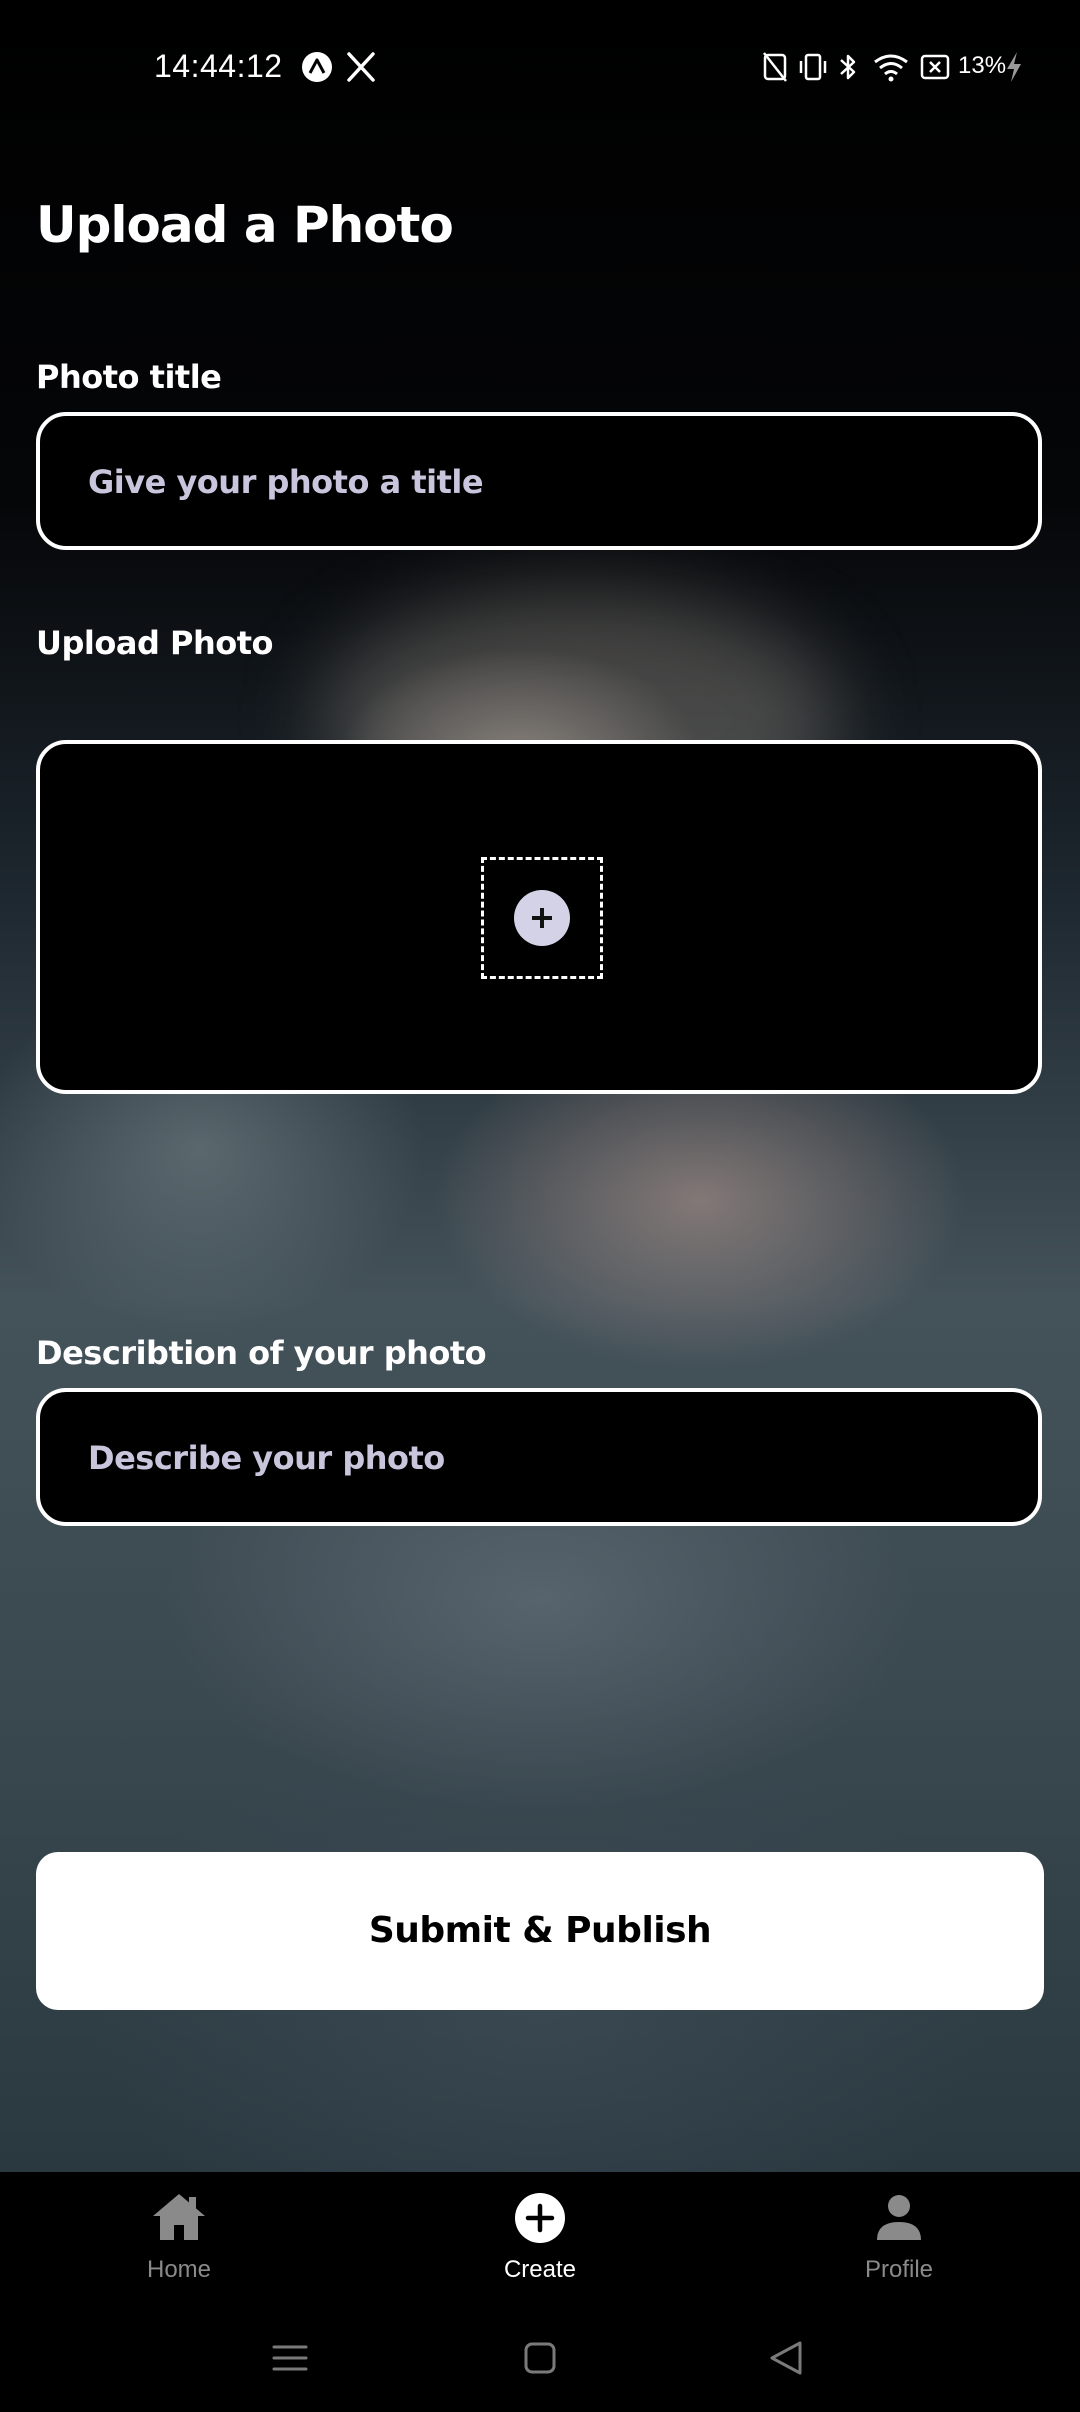 This screenshot has height=2412, width=1080. I want to click on tab-home: Home, so click(179, 2237).